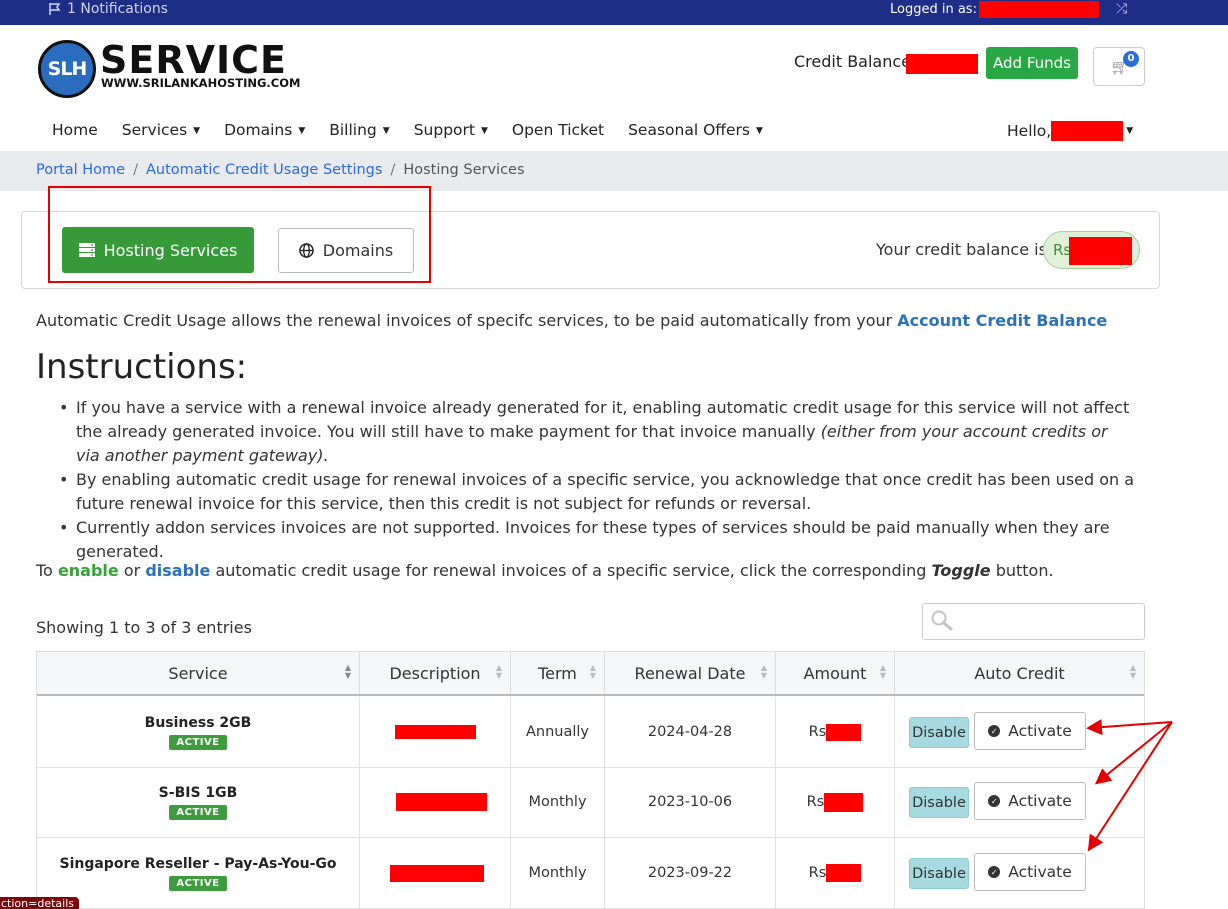 The height and width of the screenshot is (909, 1228). Describe the element at coordinates (80, 170) in the screenshot. I see `breadcrumb-portal-home: Portal Home` at that location.